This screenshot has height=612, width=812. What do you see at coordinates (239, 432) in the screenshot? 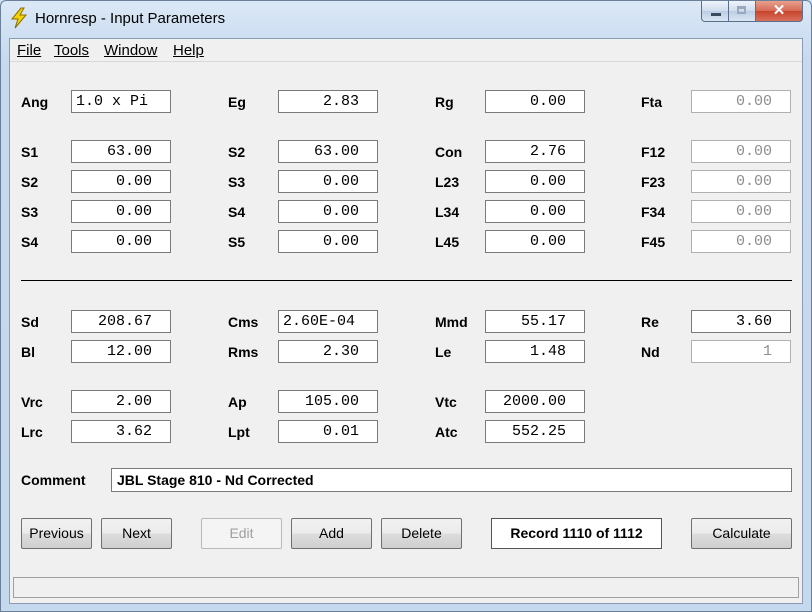
I see `param-label: Lpt` at bounding box center [239, 432].